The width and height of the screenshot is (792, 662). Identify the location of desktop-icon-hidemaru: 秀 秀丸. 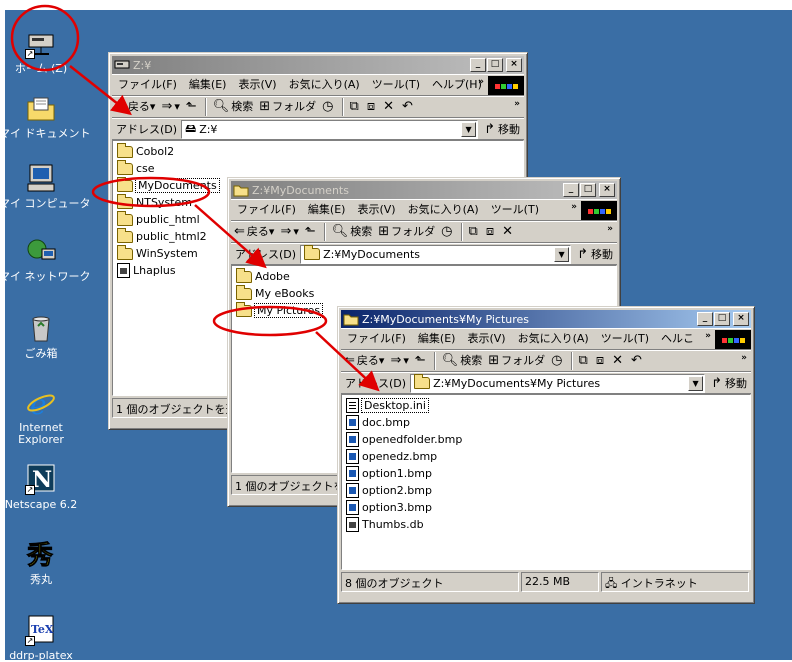
(41, 562).